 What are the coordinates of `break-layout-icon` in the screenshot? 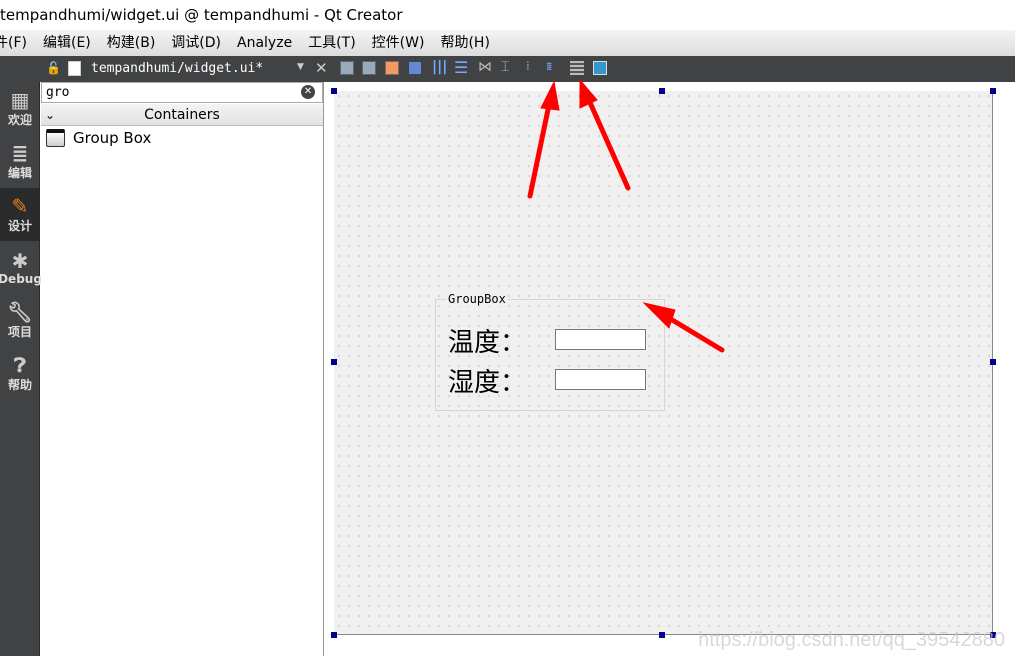 It's located at (577, 68).